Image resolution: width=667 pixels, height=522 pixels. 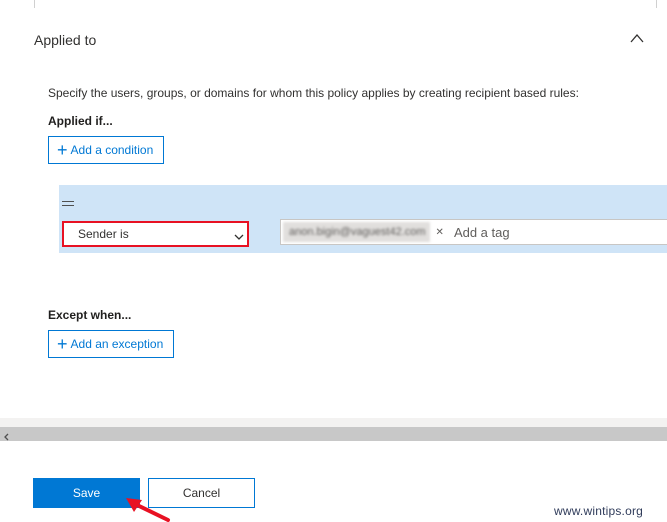 What do you see at coordinates (239, 235) in the screenshot?
I see `chevron-down-icon` at bounding box center [239, 235].